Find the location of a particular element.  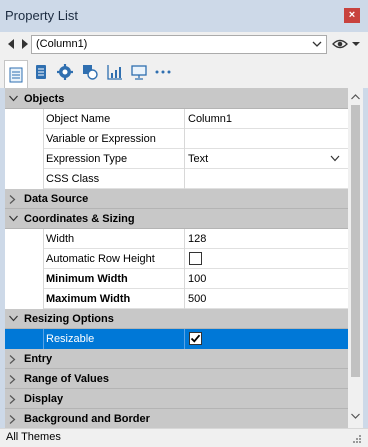

property-label: CSS Class is located at coordinates (73, 179).